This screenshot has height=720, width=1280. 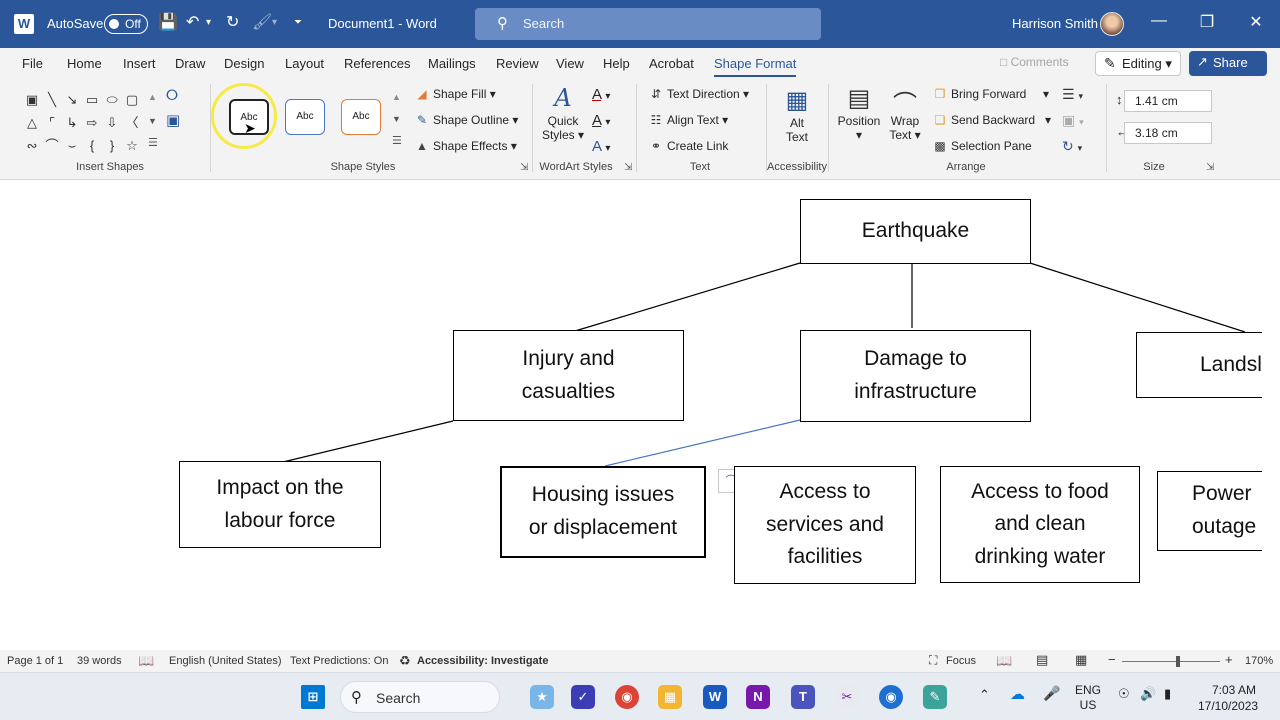 What do you see at coordinates (274, 23) in the screenshot?
I see `format-dropdown-icon: ▾` at bounding box center [274, 23].